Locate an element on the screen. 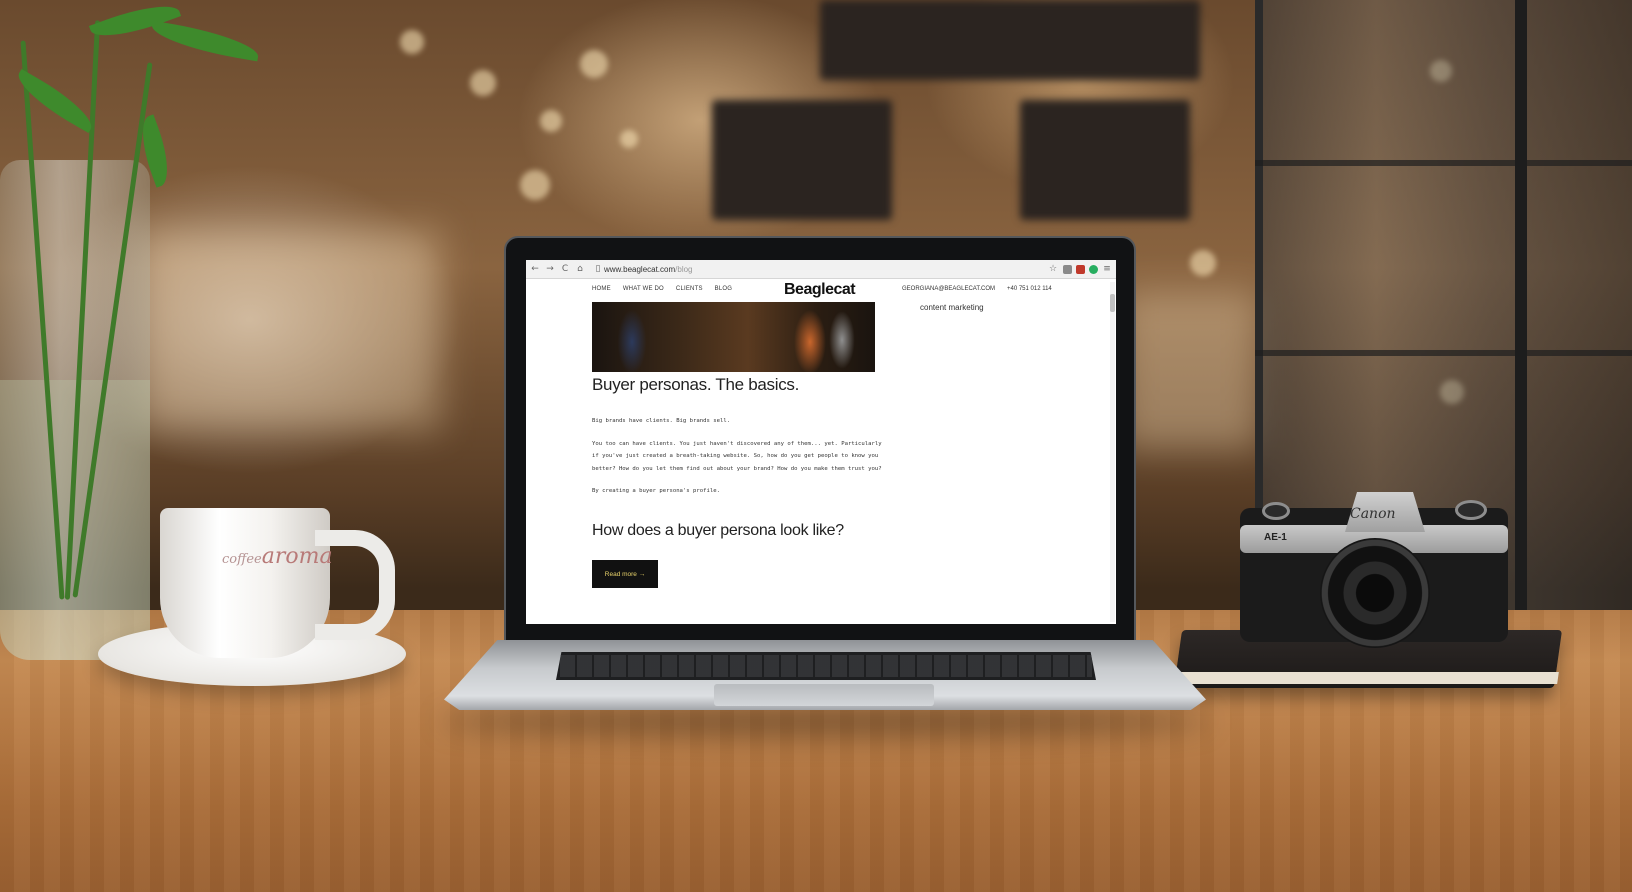  notebook-pages is located at coordinates (1368, 678).